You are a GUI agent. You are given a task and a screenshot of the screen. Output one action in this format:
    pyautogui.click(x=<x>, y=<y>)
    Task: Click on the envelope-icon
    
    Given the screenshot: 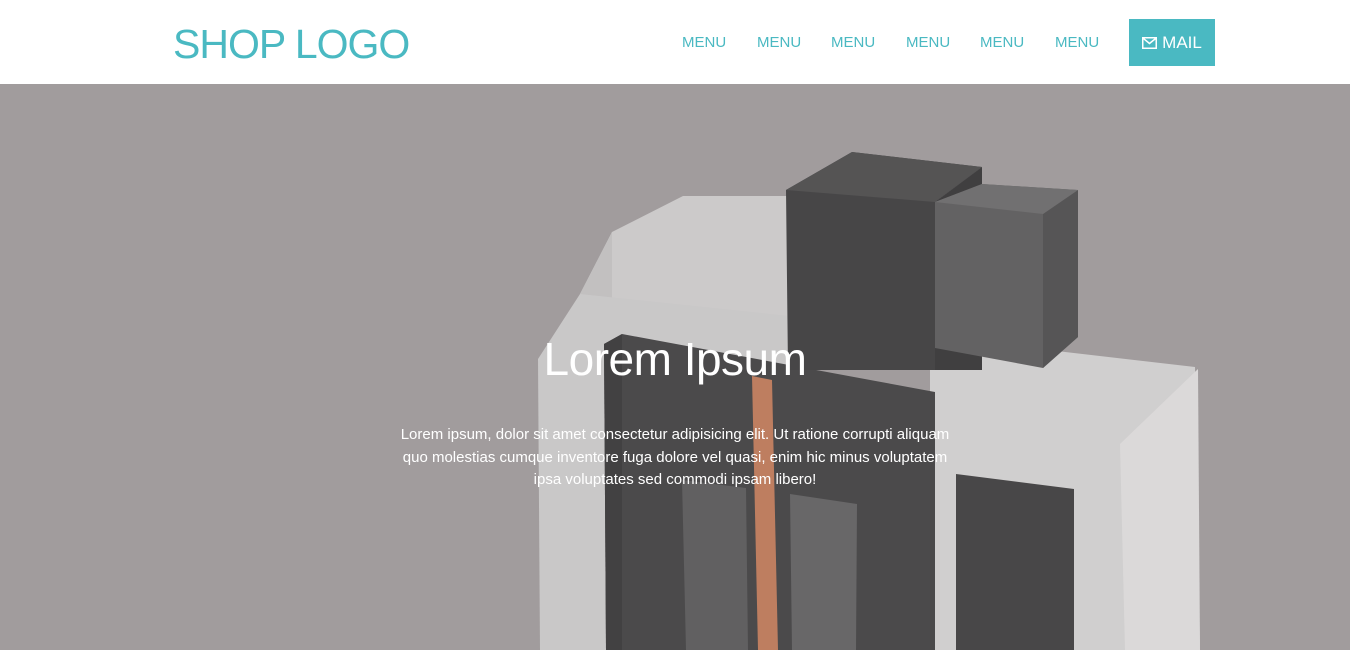 What is the action you would take?
    pyautogui.click(x=1150, y=42)
    